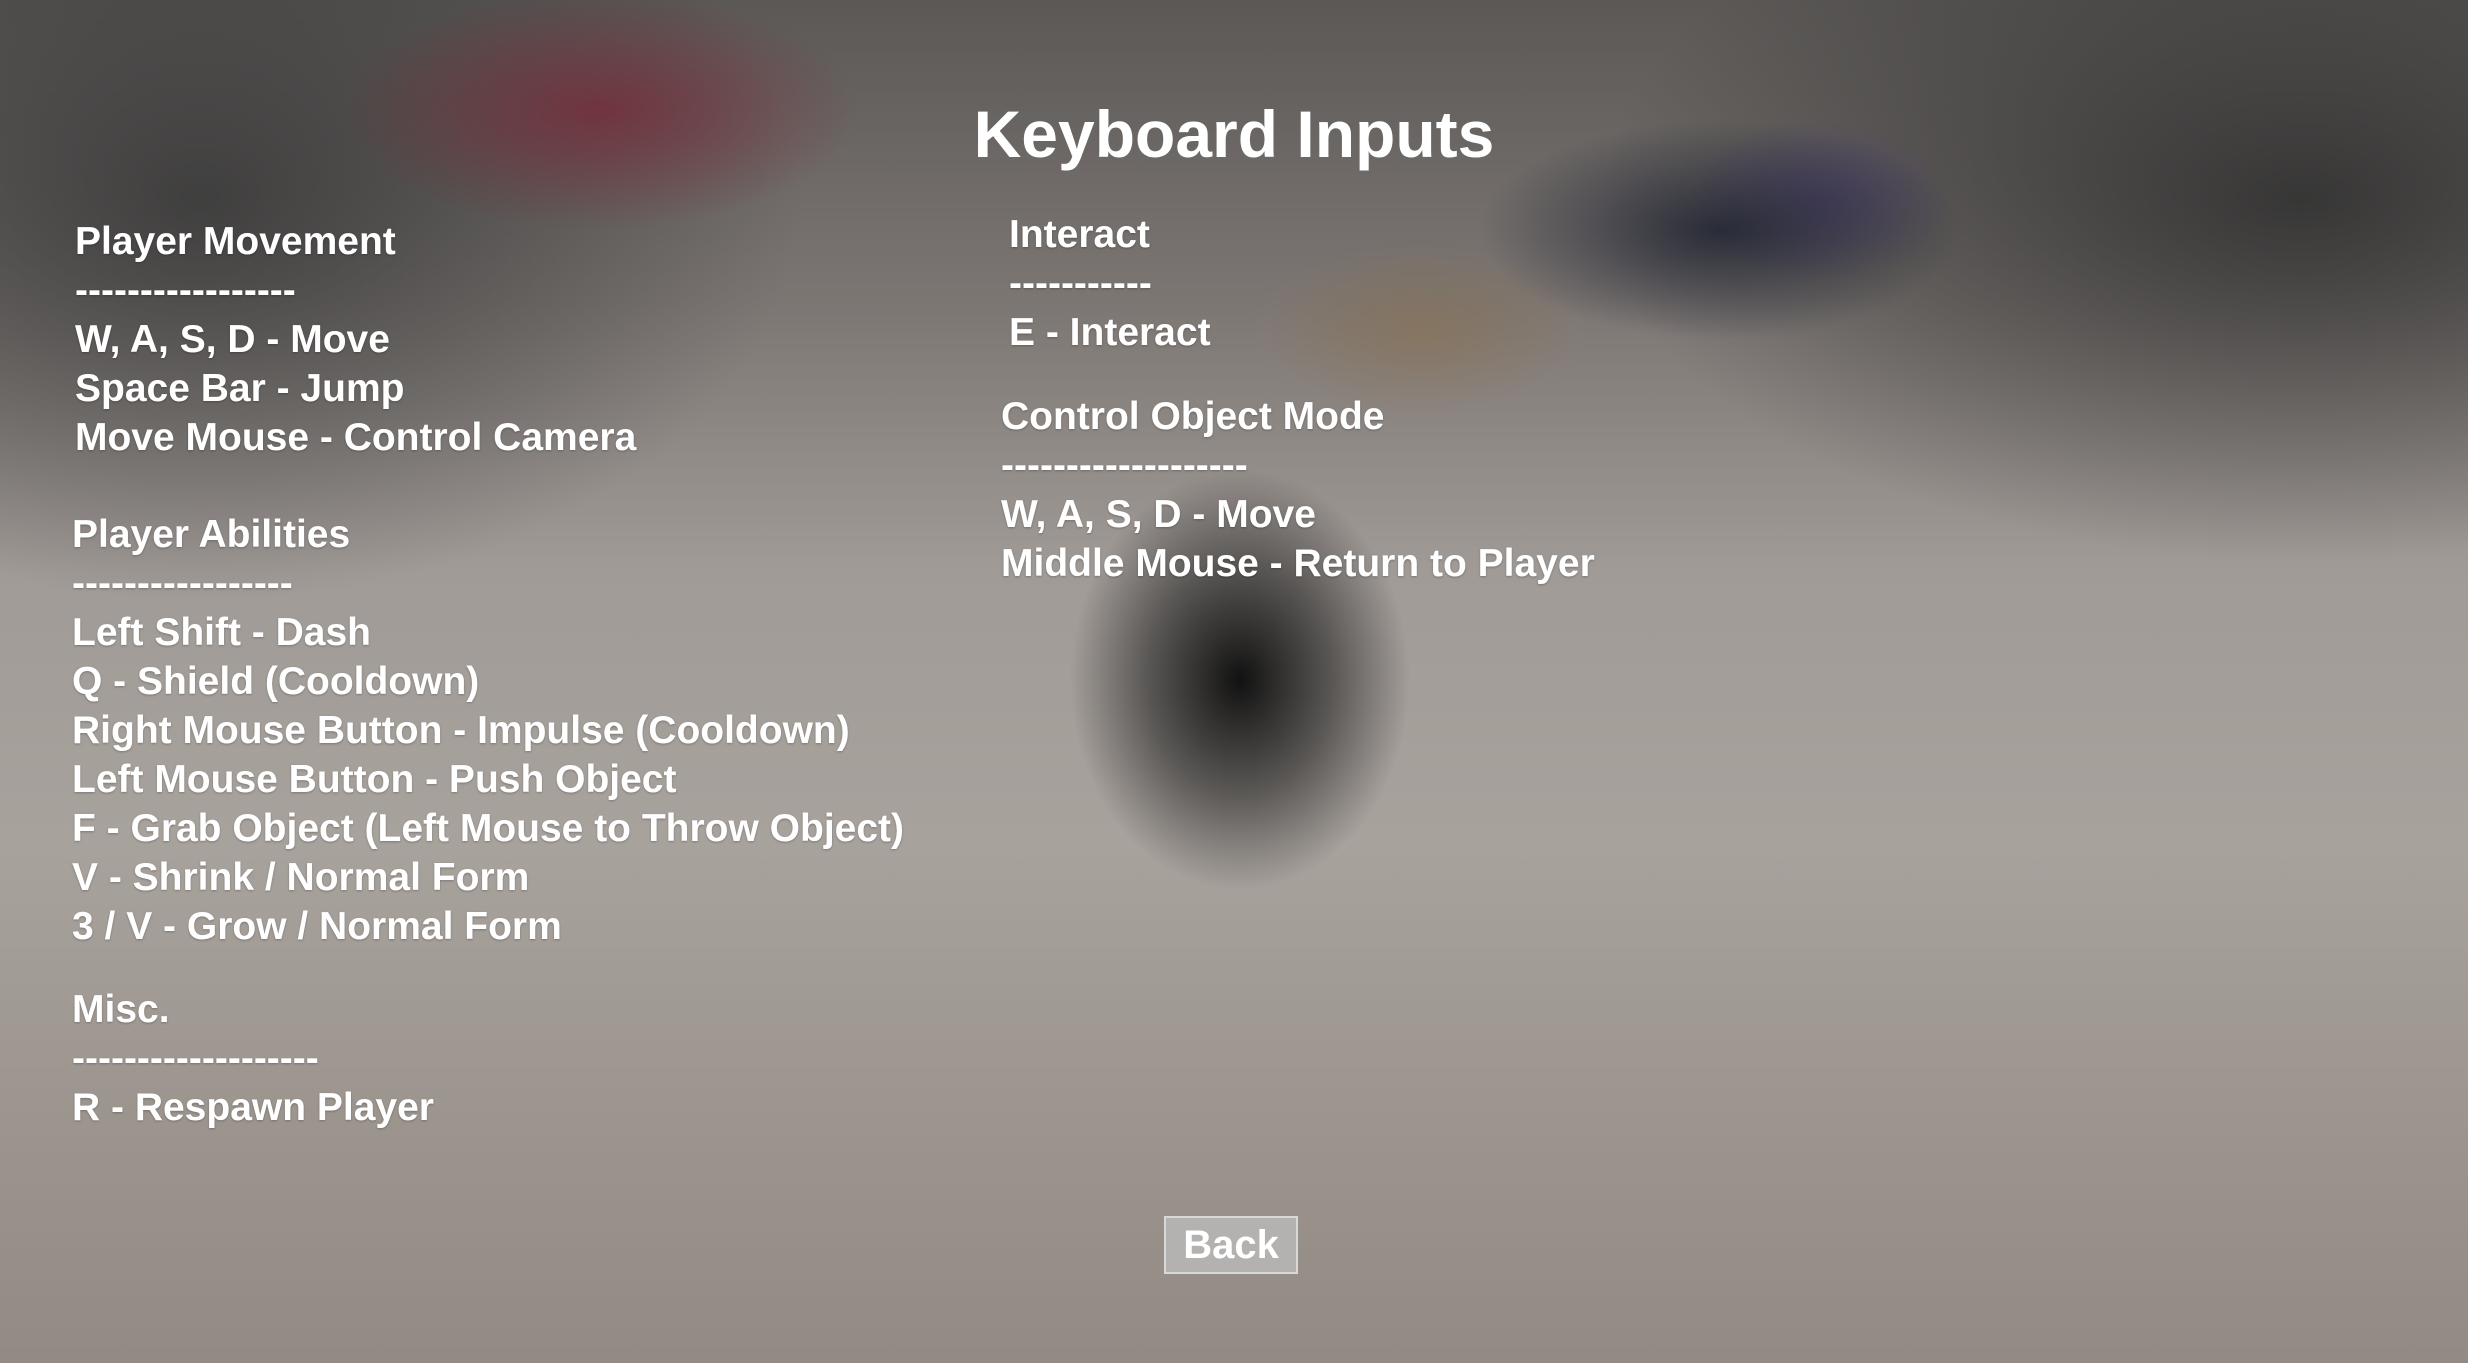 The image size is (2468, 1363). What do you see at coordinates (235, 241) in the screenshot?
I see `section-heading: Player Movement` at bounding box center [235, 241].